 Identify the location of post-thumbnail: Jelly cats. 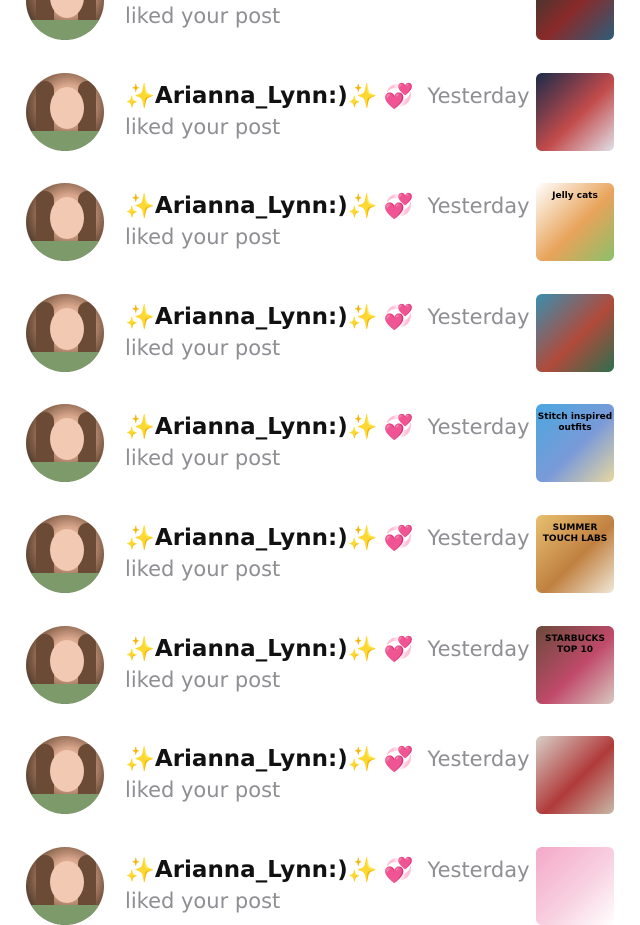
(575, 222).